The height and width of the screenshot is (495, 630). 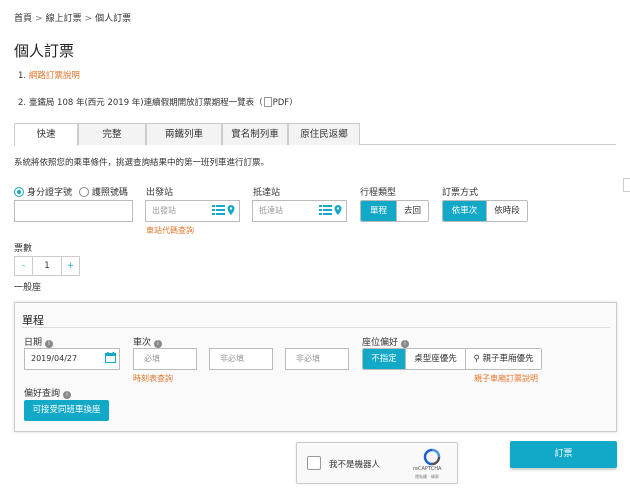 I want to click on side-tab-handle, so click(x=626, y=185).